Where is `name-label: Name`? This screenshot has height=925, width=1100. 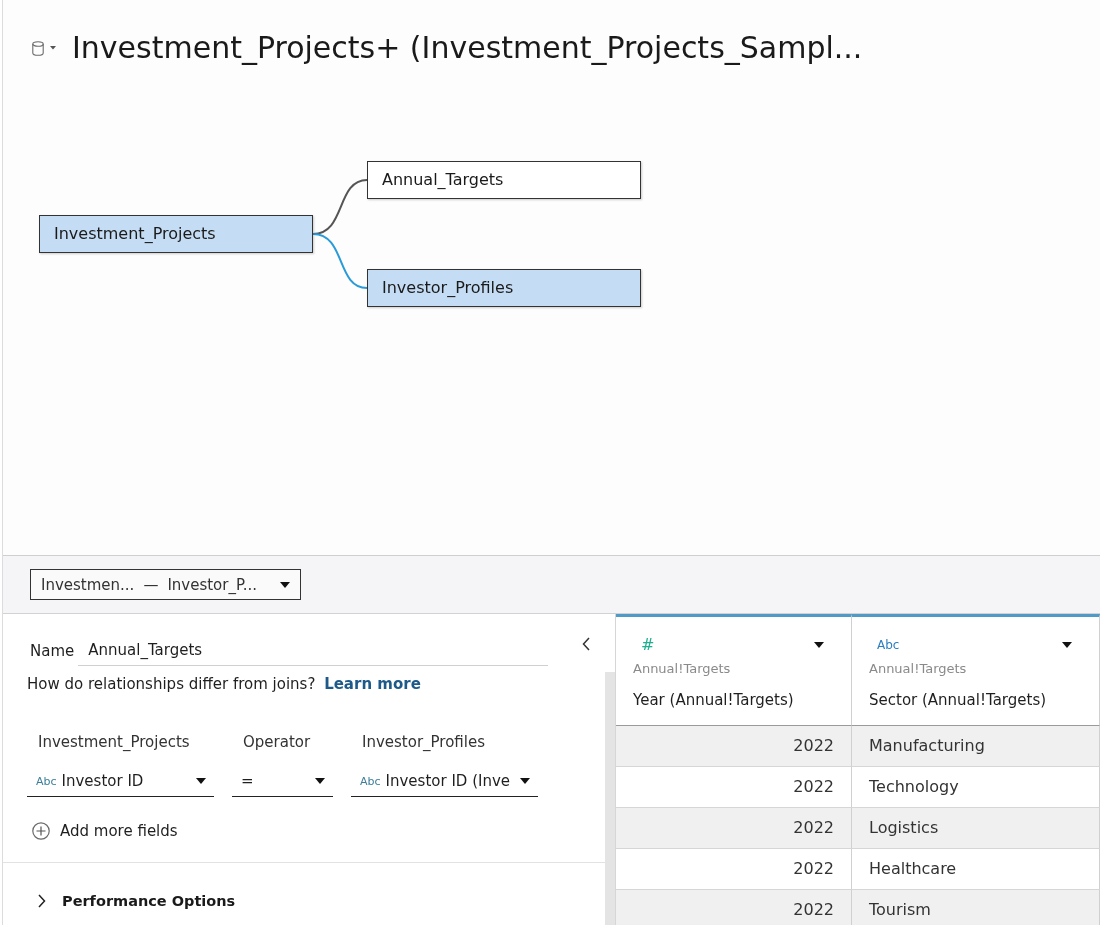 name-label: Name is located at coordinates (52, 651).